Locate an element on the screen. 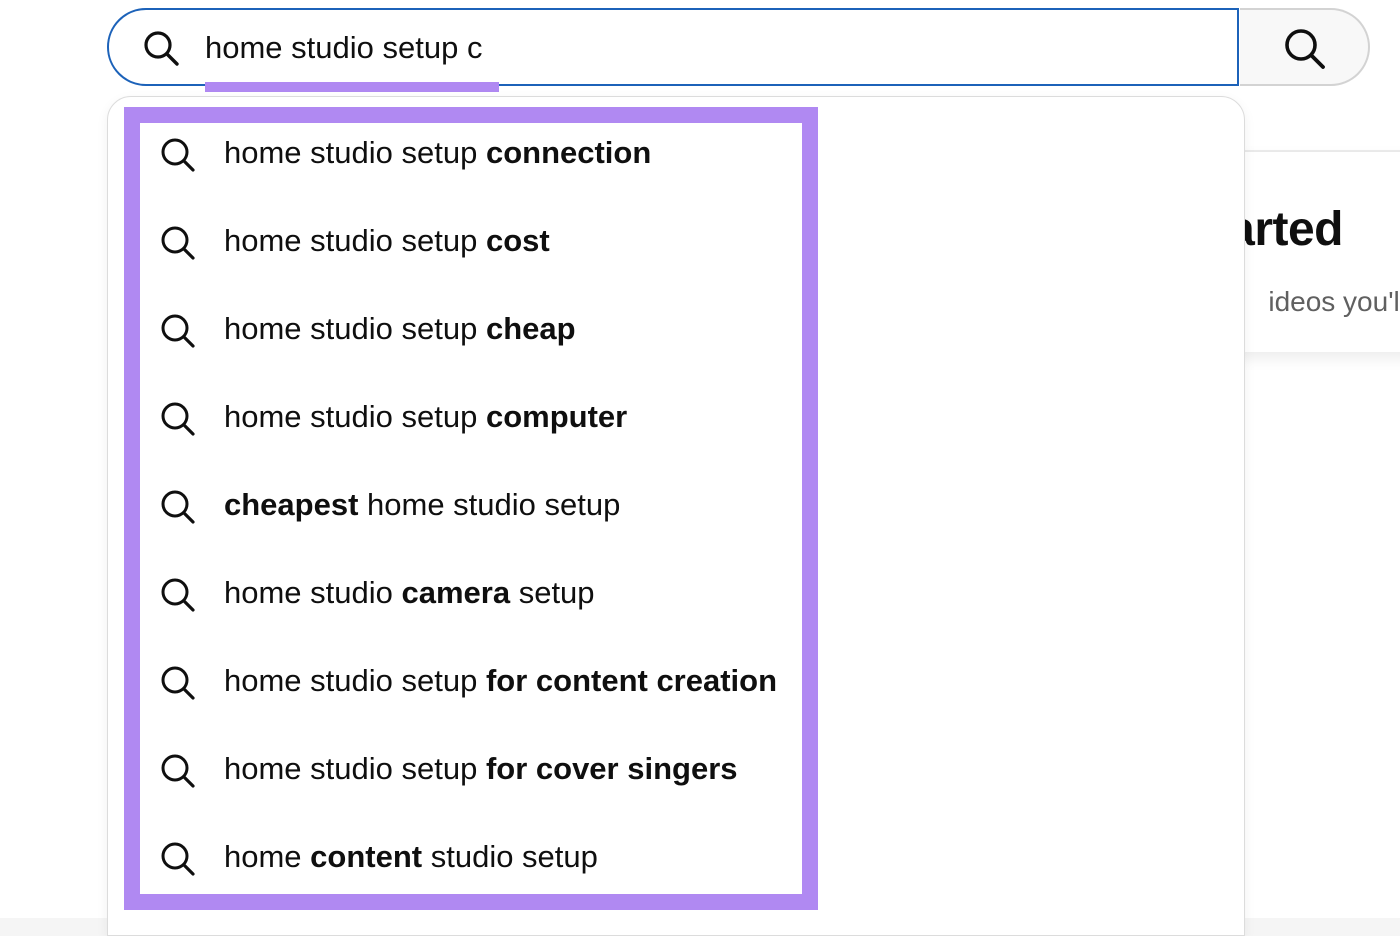 The image size is (1400, 936). suggestion-bold-part: for content creation is located at coordinates (631, 680).